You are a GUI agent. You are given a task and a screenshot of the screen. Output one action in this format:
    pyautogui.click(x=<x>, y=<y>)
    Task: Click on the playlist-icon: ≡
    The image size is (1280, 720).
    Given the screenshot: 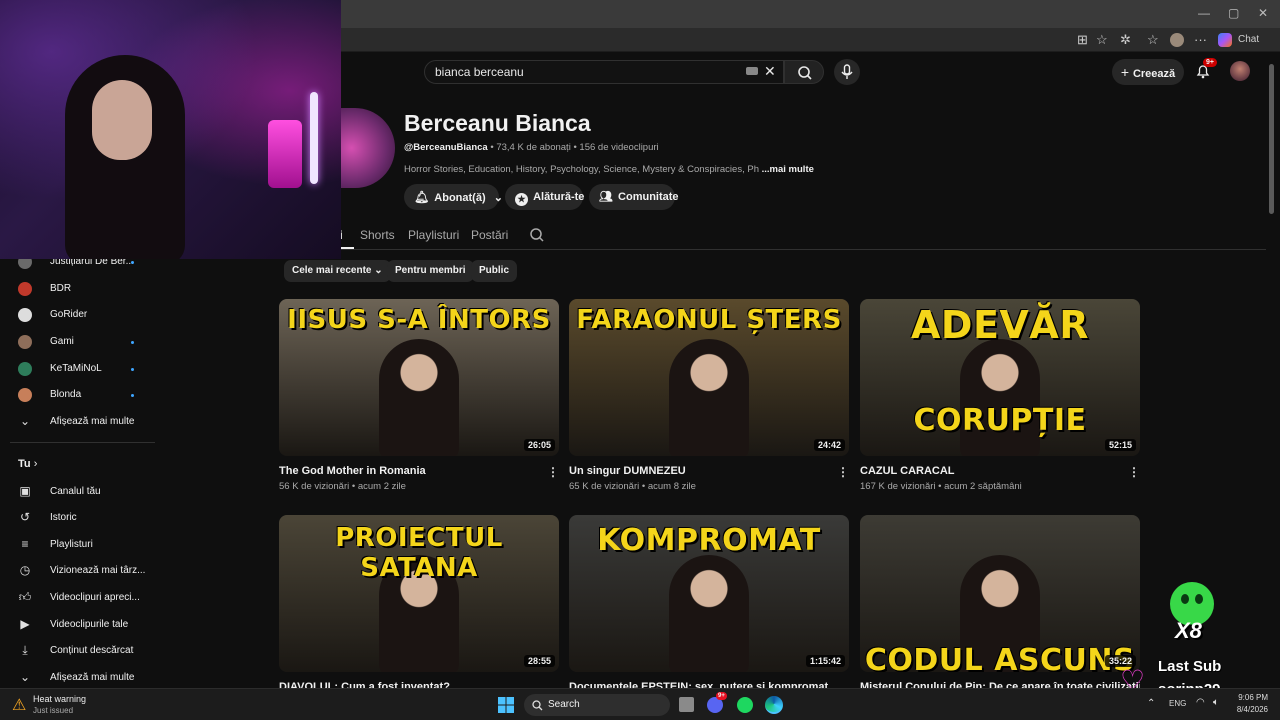 What is the action you would take?
    pyautogui.click(x=25, y=544)
    